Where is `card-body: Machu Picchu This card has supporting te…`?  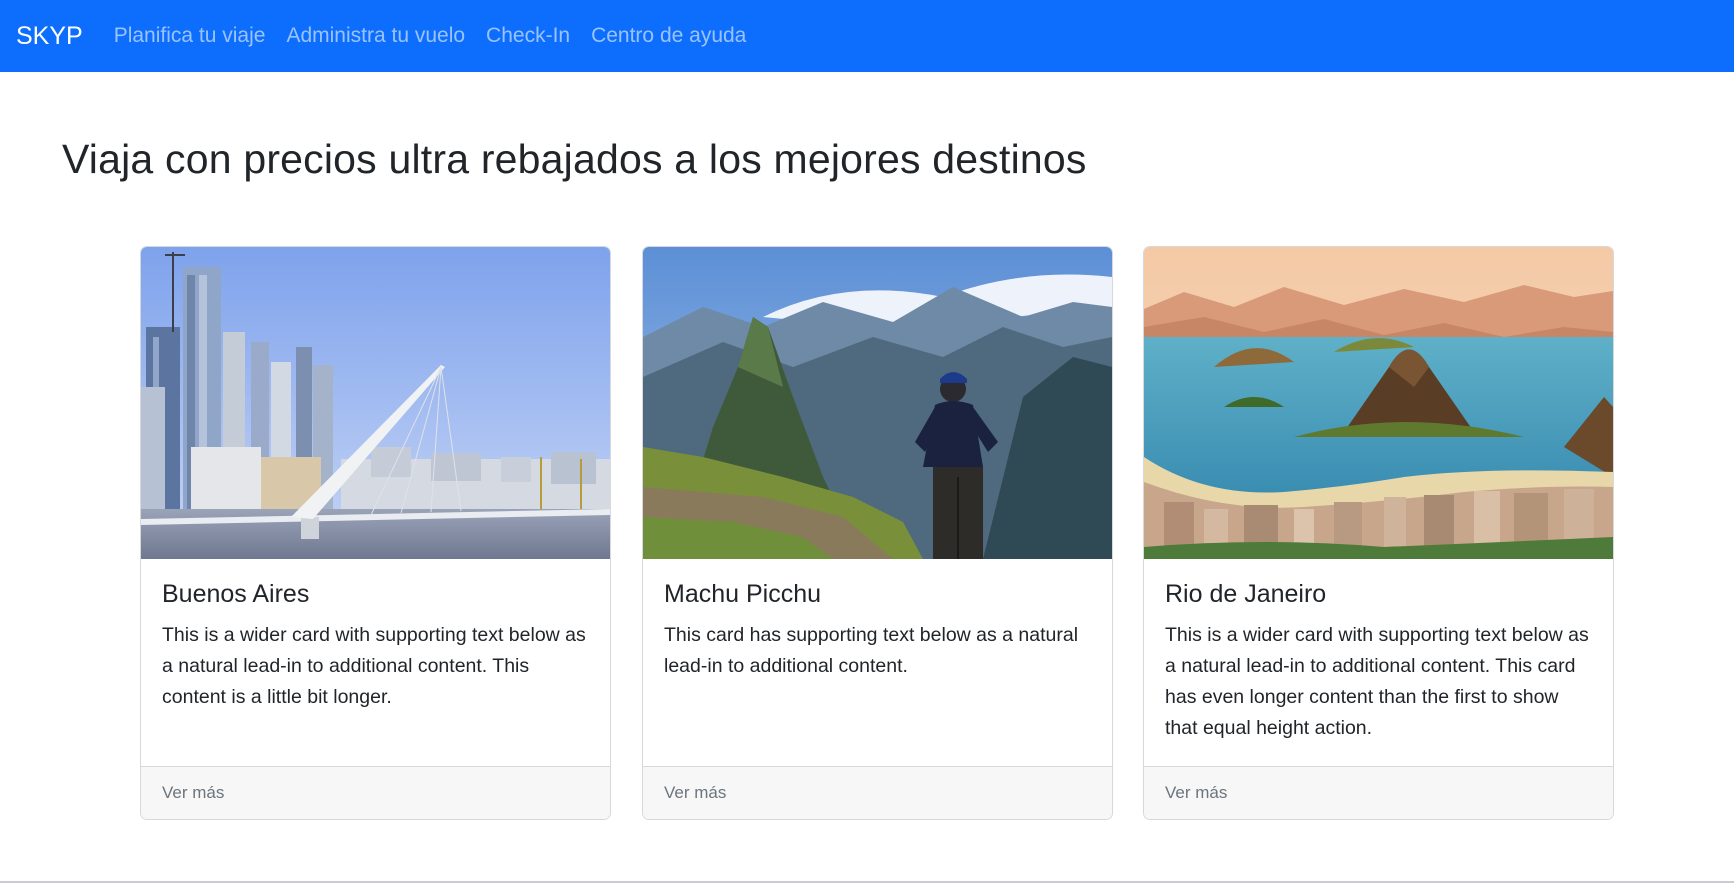
card-body: Machu Picchu This card has supporting te… is located at coordinates (877, 620).